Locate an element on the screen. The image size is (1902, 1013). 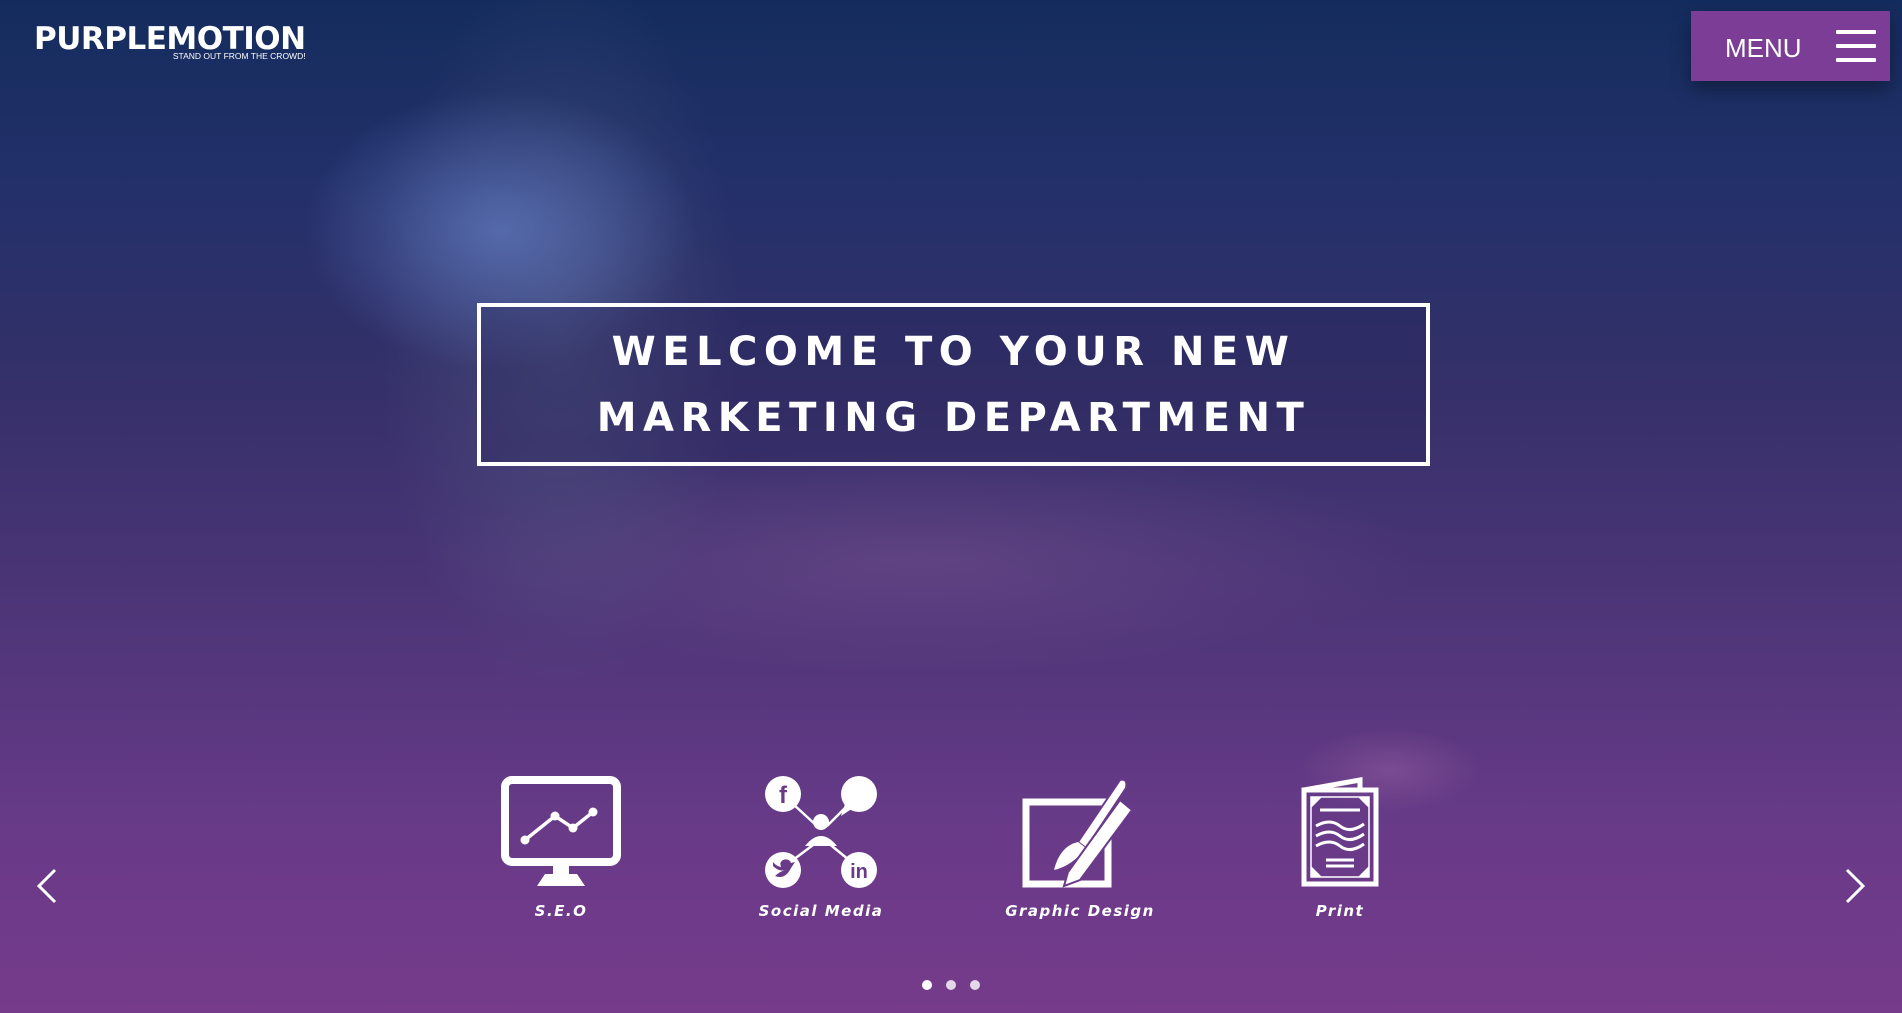
social-media-network-icon: f in is located at coordinates (821, 832).